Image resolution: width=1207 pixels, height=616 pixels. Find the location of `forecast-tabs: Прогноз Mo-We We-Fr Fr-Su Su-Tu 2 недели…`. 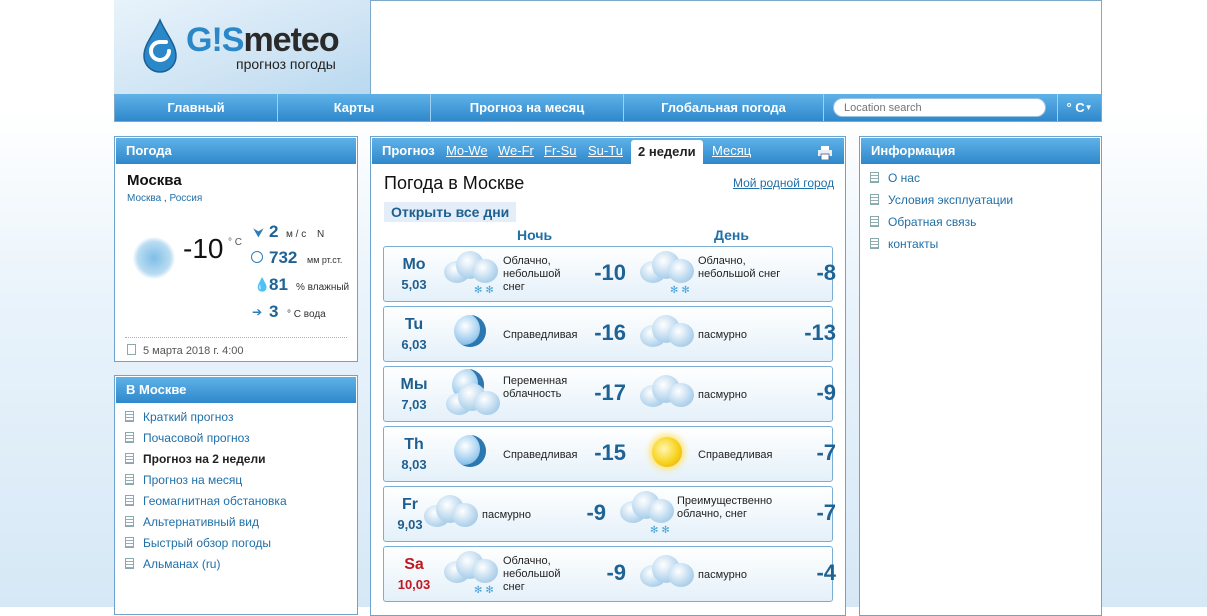

forecast-tabs: Прогноз Mo-We We-Fr Fr-Su Su-Tu 2 недели… is located at coordinates (608, 151).